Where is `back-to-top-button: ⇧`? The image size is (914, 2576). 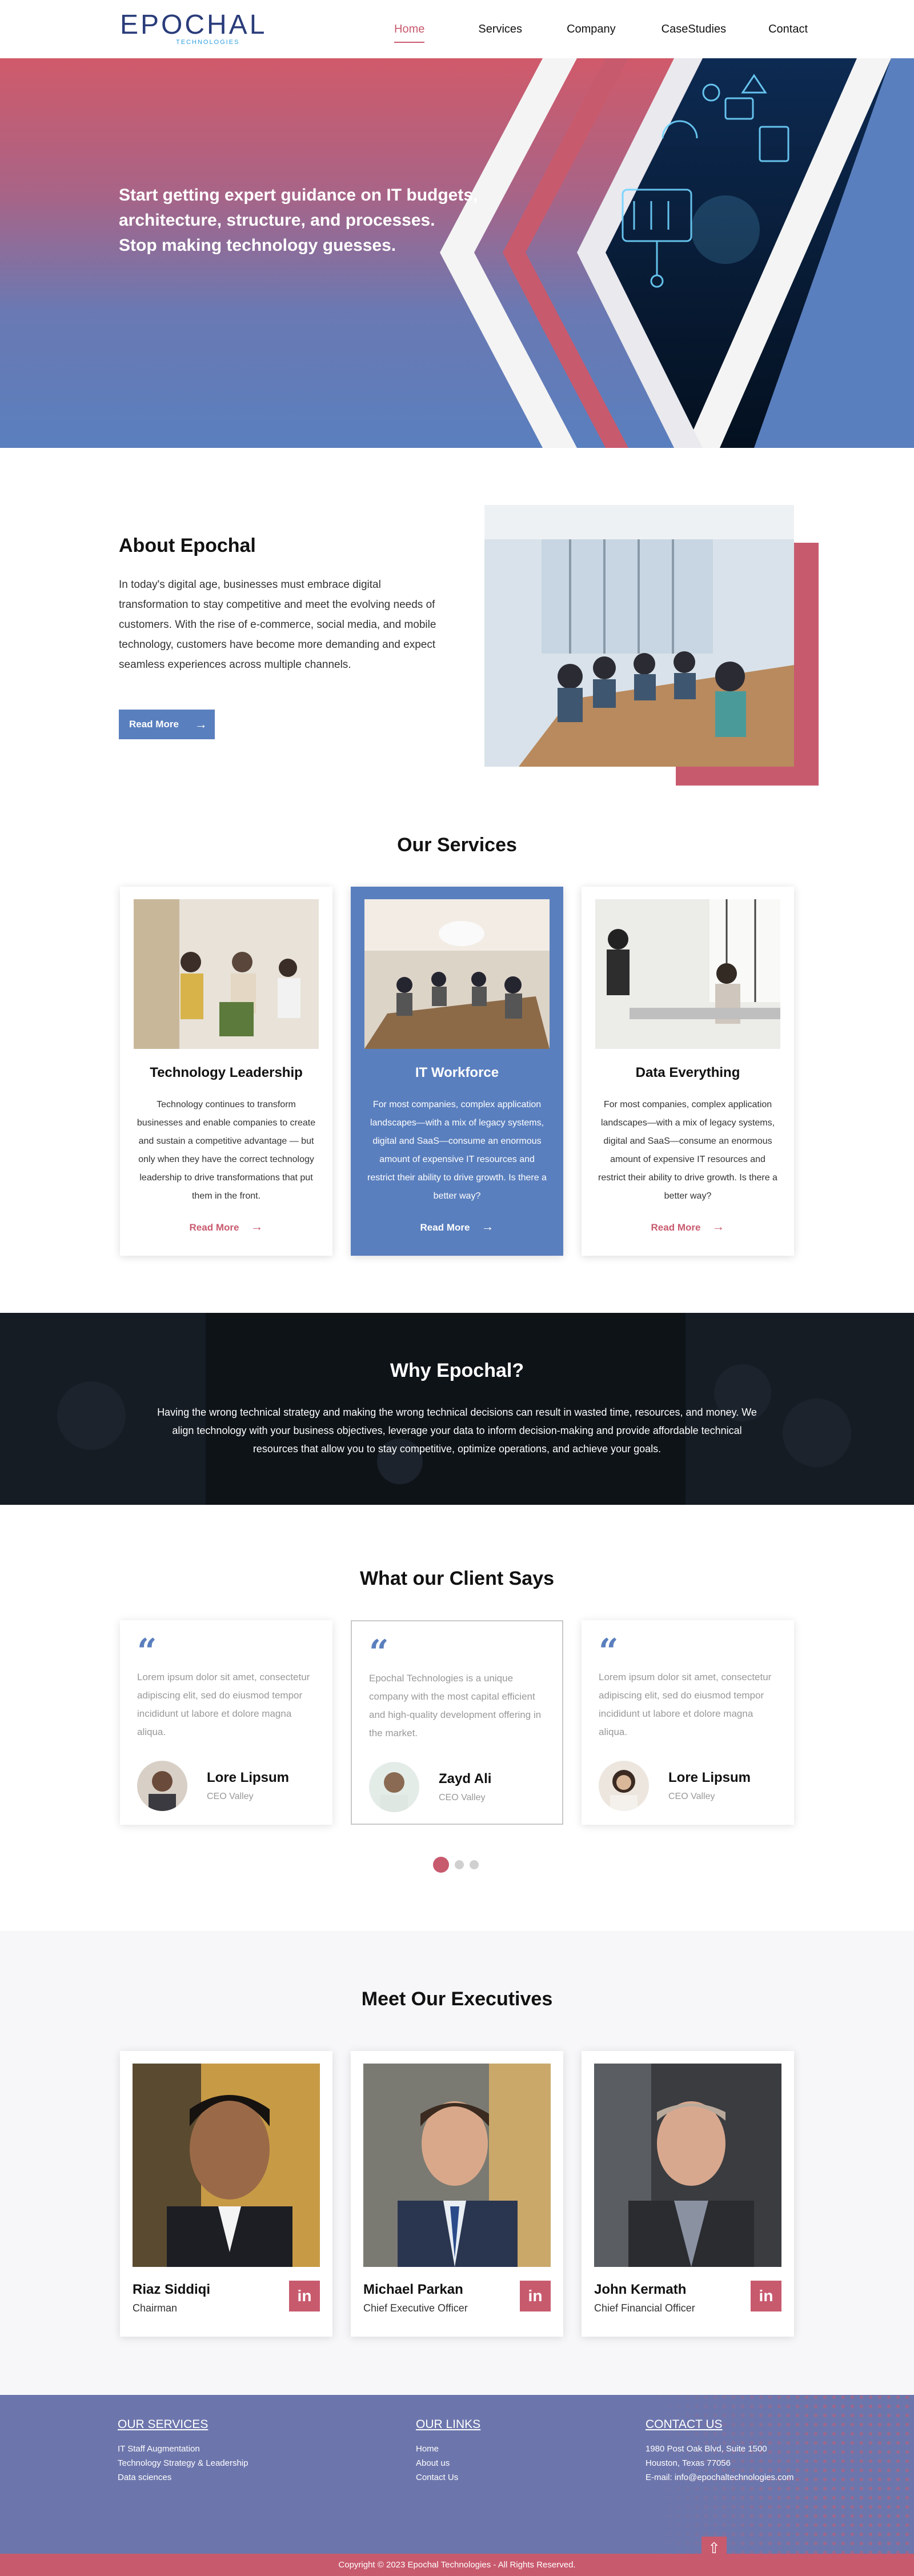 back-to-top-button: ⇧ is located at coordinates (714, 2549).